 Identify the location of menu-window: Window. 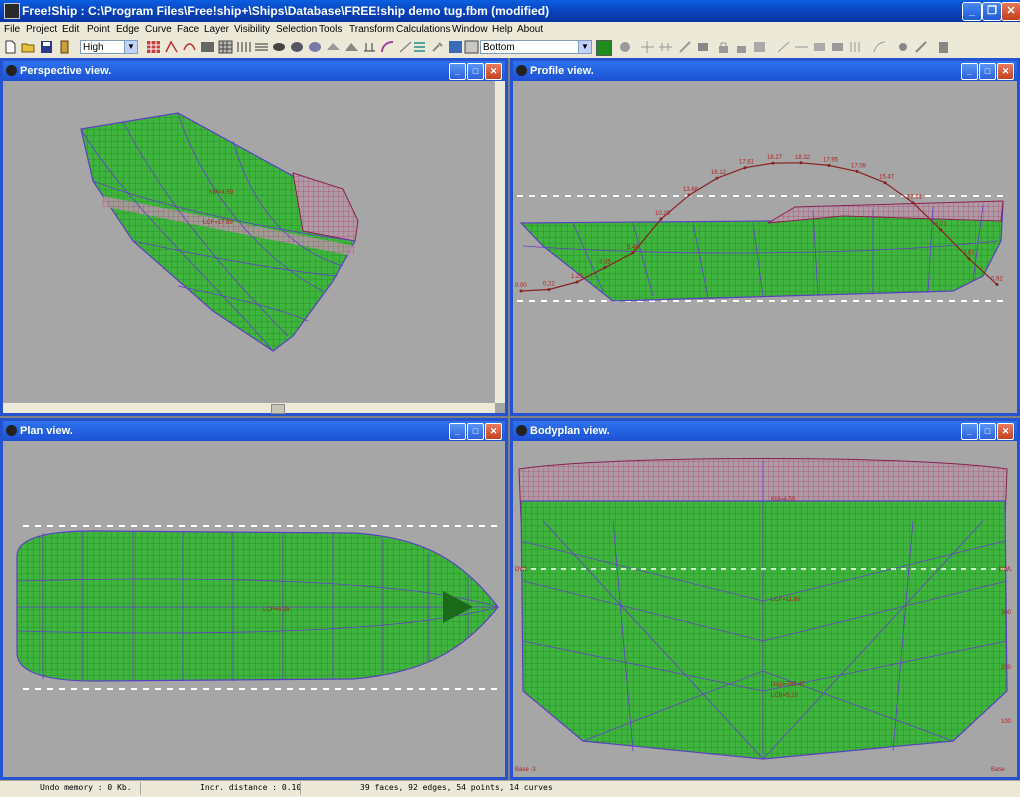
(470, 29).